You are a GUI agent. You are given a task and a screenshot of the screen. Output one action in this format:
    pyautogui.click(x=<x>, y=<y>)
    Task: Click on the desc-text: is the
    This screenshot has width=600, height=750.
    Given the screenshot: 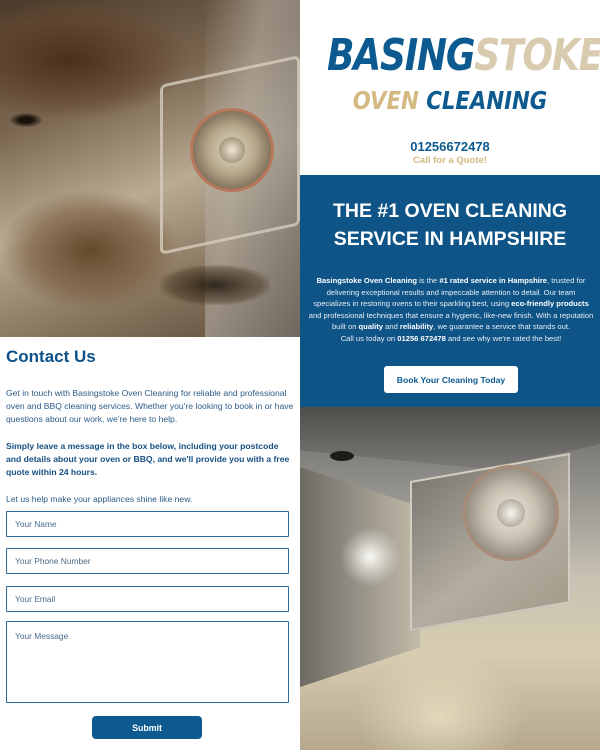 What is the action you would take?
    pyautogui.click(x=428, y=280)
    